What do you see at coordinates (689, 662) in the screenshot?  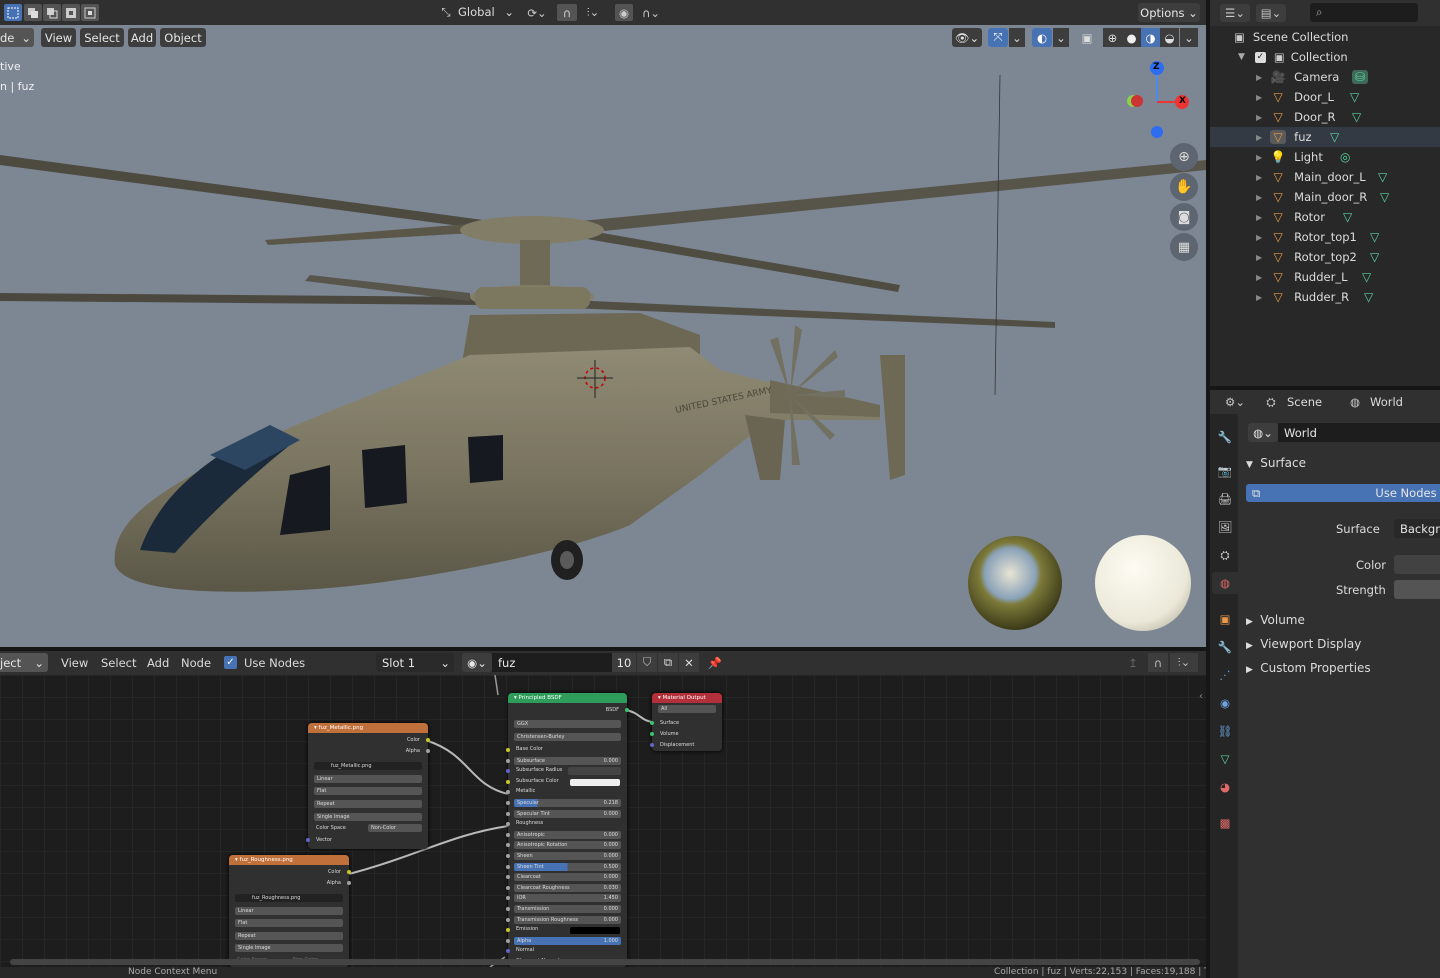 I see `unlink-material-icon: ✕` at bounding box center [689, 662].